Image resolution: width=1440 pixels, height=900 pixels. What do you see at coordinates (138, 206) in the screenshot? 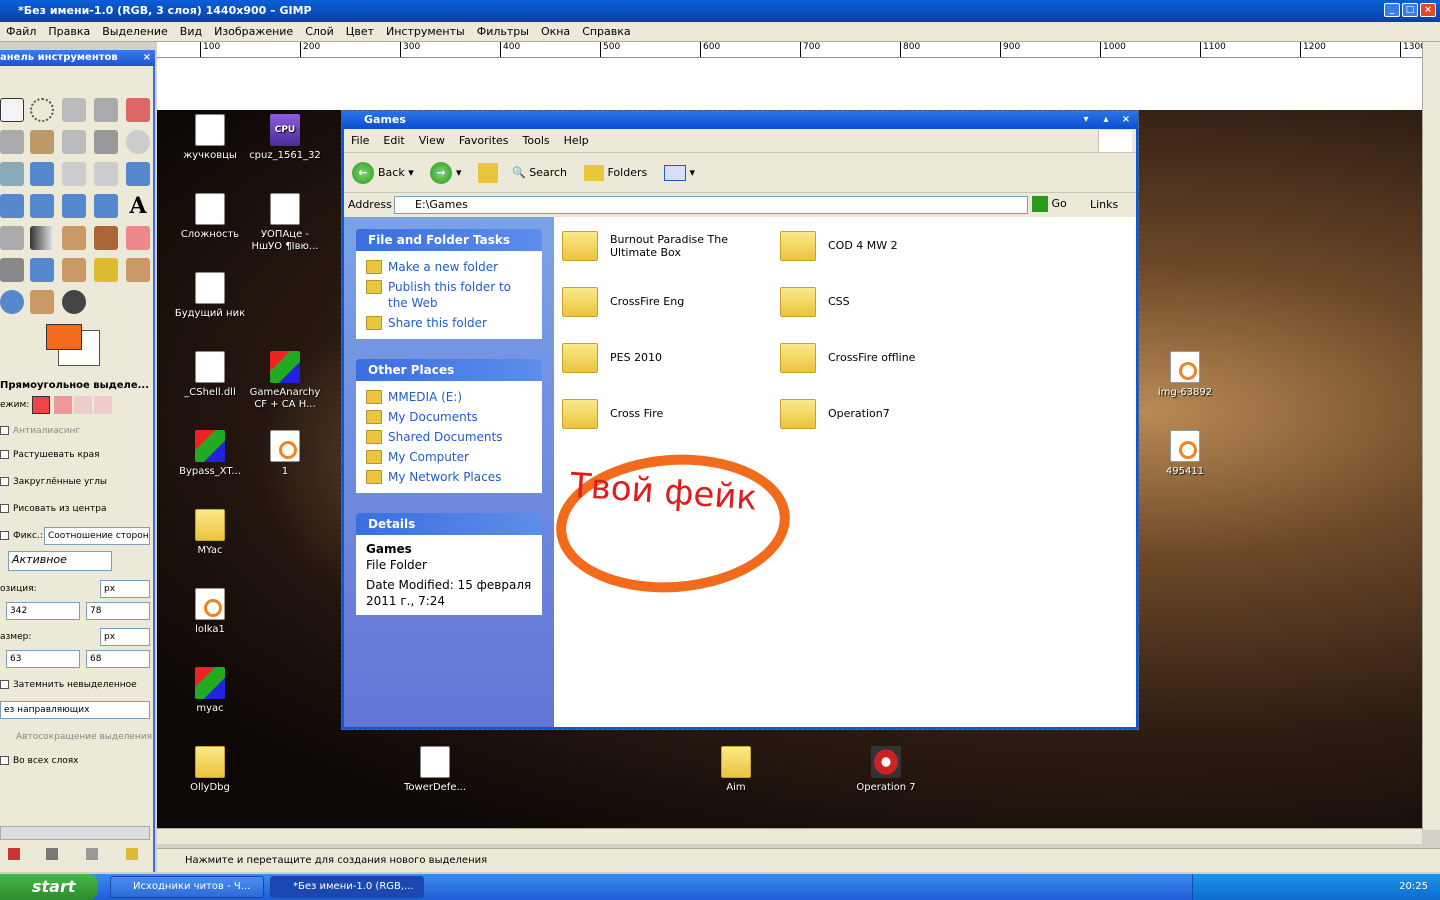
I see `text-tool-icon: A` at bounding box center [138, 206].